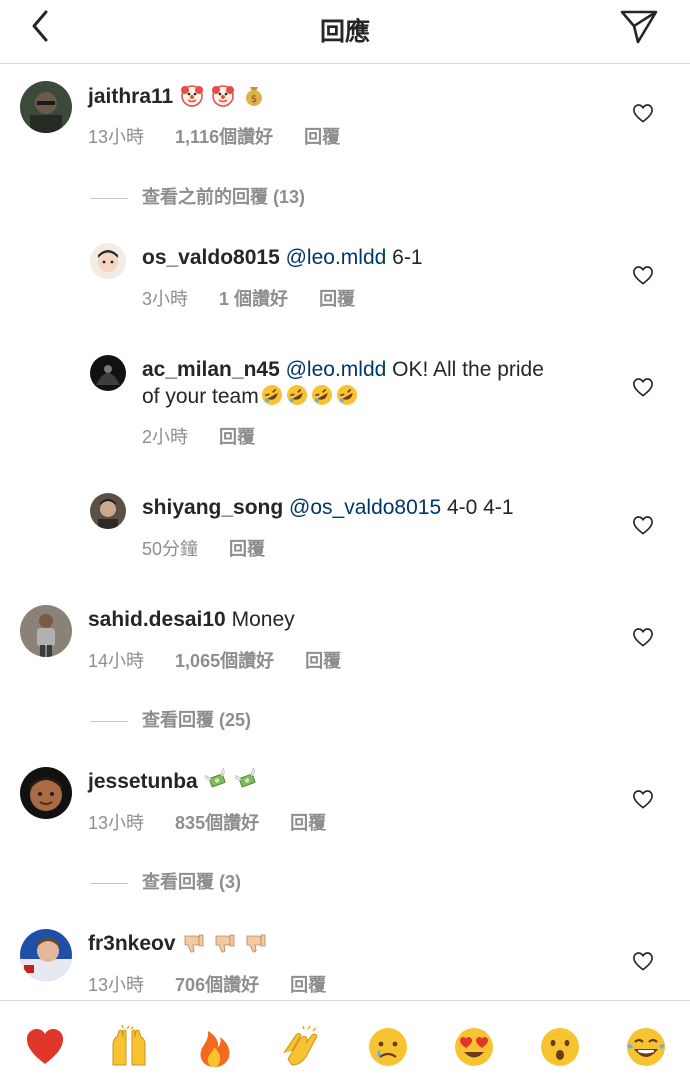  I want to click on money-bag-icon: $, so click(253, 96).